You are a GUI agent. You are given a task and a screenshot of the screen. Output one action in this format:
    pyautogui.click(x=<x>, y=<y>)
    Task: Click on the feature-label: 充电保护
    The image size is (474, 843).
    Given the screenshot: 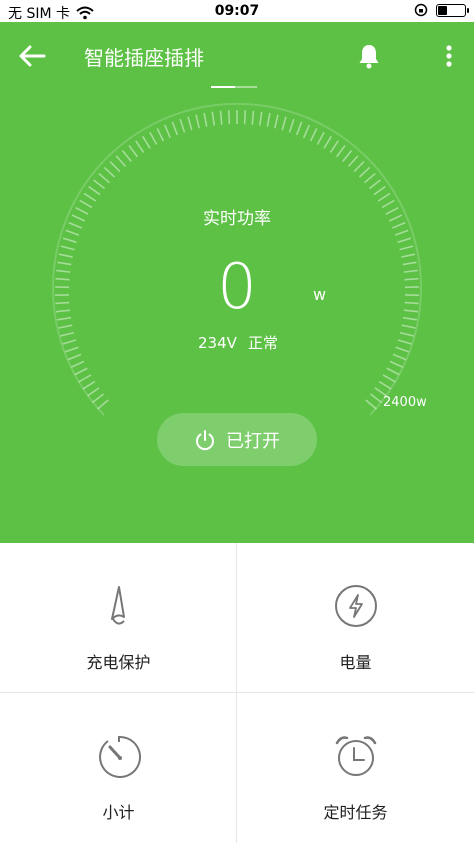 What is the action you would take?
    pyautogui.click(x=118, y=662)
    